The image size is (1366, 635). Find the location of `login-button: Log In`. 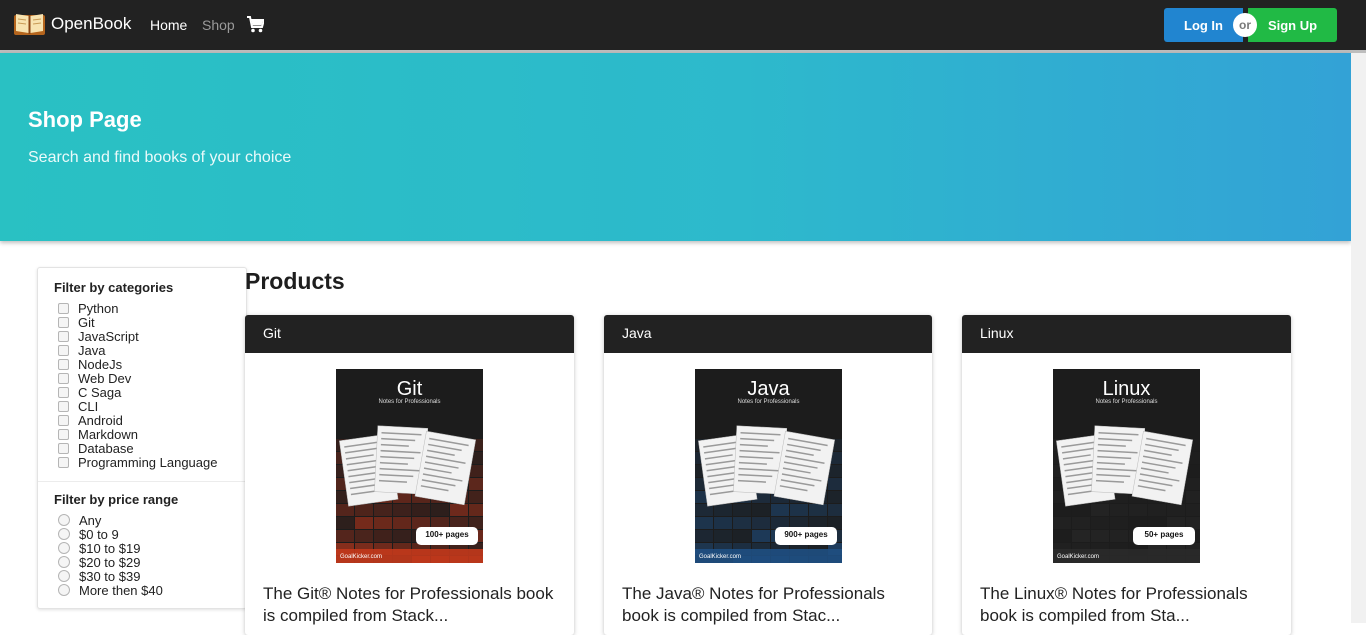

login-button: Log In is located at coordinates (1203, 25).